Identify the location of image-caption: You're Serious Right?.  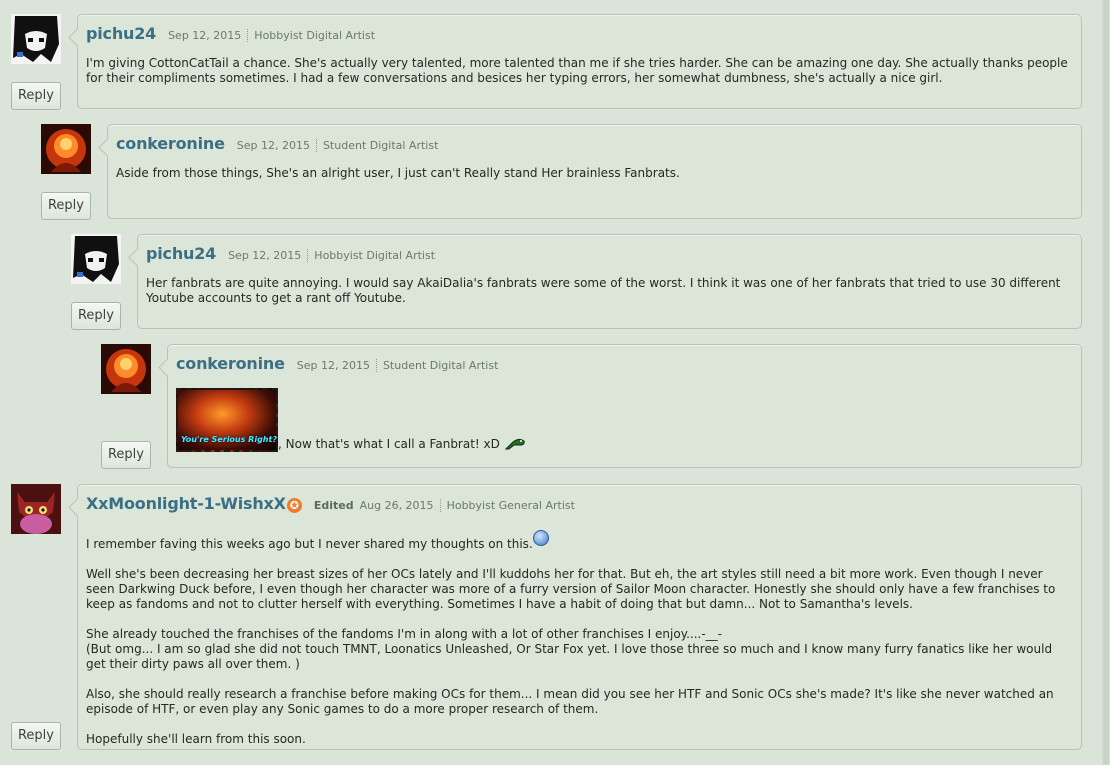
(229, 439).